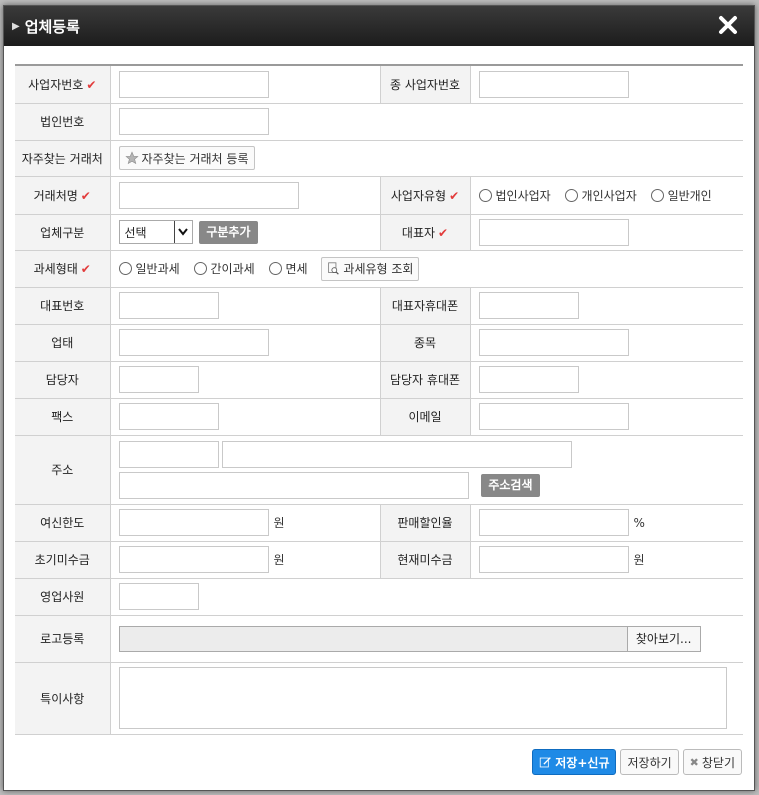 The height and width of the screenshot is (795, 759). Describe the element at coordinates (193, 559) in the screenshot. I see `initial-receivable-input` at that location.